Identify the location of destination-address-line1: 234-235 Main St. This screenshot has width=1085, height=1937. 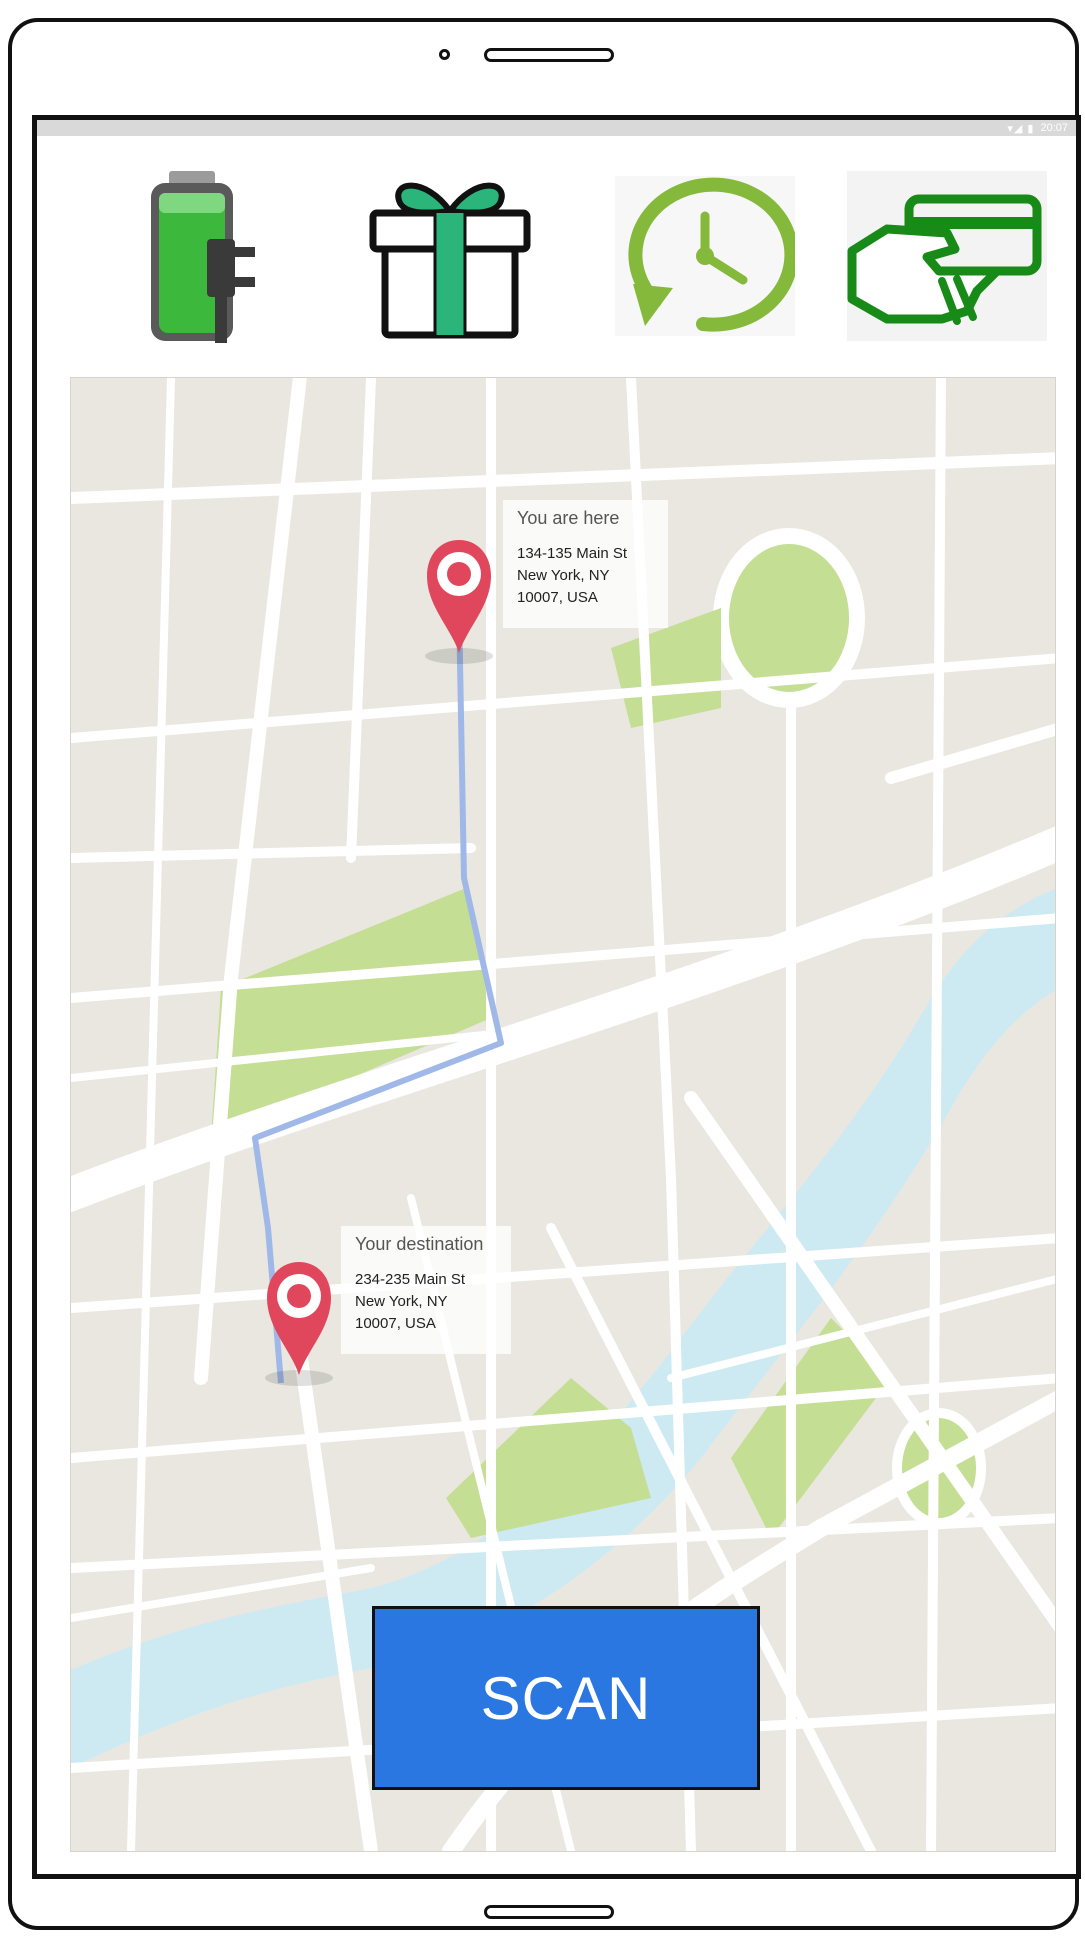
(410, 1279).